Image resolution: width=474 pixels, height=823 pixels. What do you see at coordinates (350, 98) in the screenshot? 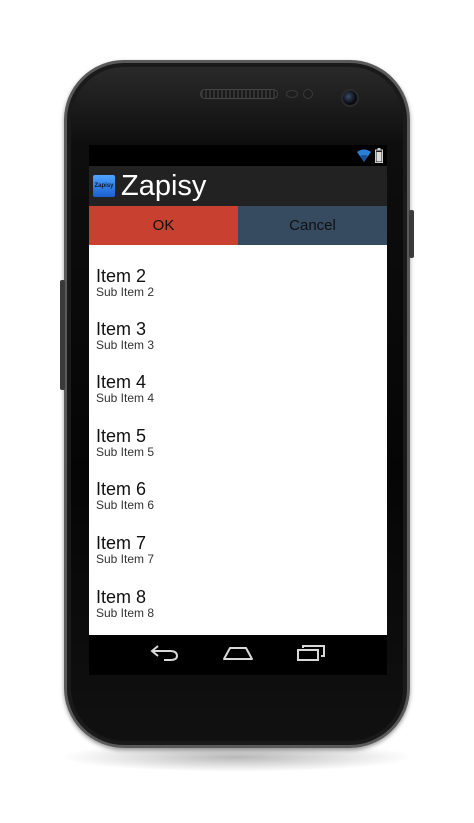
I see `front-camera` at bounding box center [350, 98].